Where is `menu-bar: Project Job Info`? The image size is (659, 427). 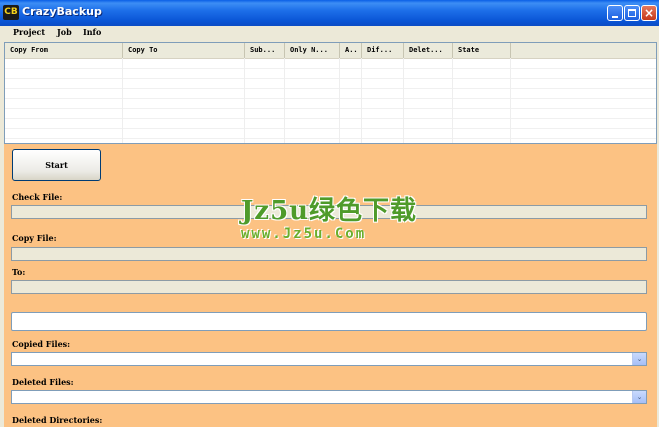 menu-bar: Project Job Info is located at coordinates (329, 34).